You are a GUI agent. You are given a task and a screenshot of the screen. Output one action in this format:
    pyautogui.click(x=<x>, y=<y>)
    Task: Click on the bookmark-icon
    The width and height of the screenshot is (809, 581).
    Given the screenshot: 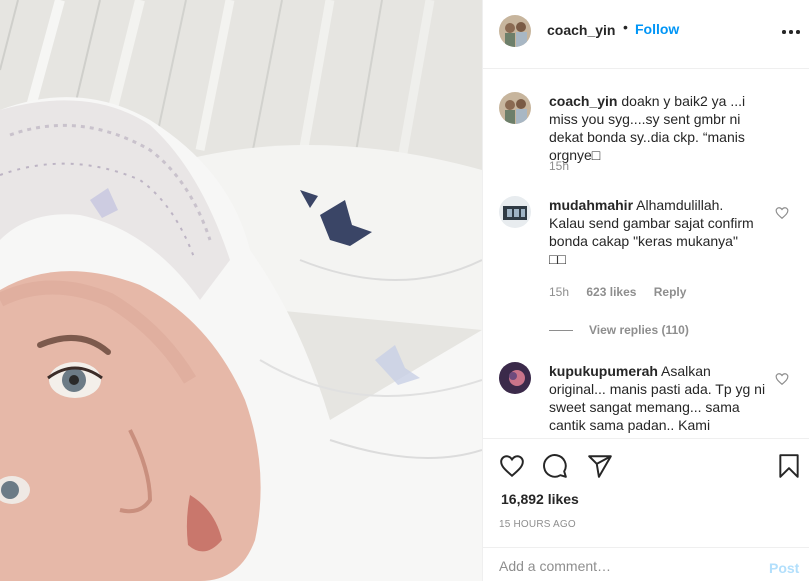 What is the action you would take?
    pyautogui.click(x=789, y=466)
    